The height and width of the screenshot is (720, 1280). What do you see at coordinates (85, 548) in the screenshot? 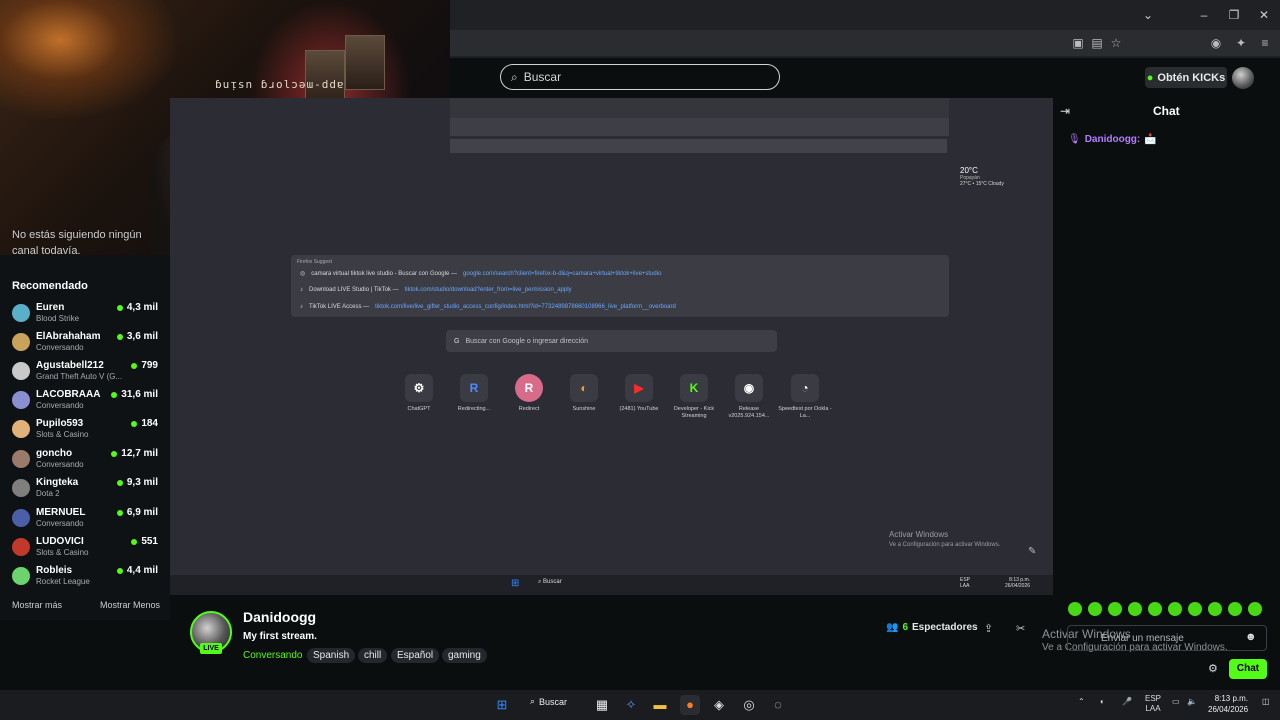
I see `recommended-channel: LUDOVICI Slots & Casino 551` at bounding box center [85, 548].